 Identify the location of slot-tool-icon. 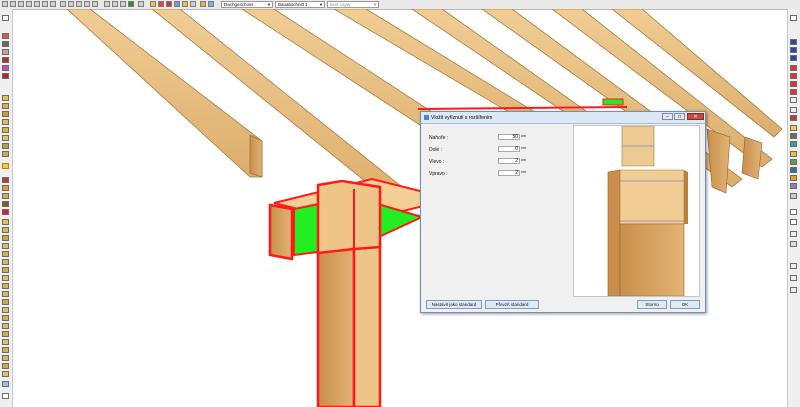
(5, 222).